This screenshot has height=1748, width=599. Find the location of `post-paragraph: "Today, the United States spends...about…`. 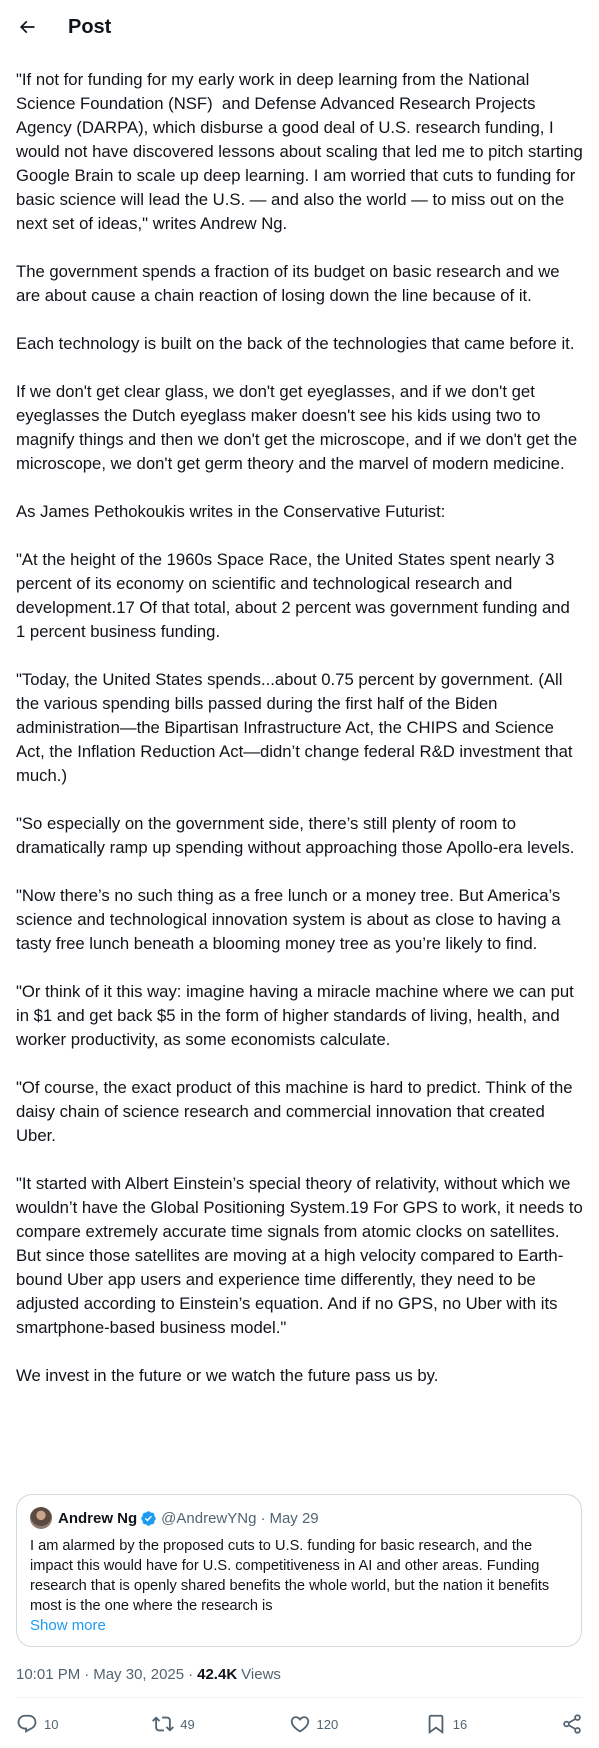

post-paragraph: "Today, the United States spends...about… is located at coordinates (297, 727).